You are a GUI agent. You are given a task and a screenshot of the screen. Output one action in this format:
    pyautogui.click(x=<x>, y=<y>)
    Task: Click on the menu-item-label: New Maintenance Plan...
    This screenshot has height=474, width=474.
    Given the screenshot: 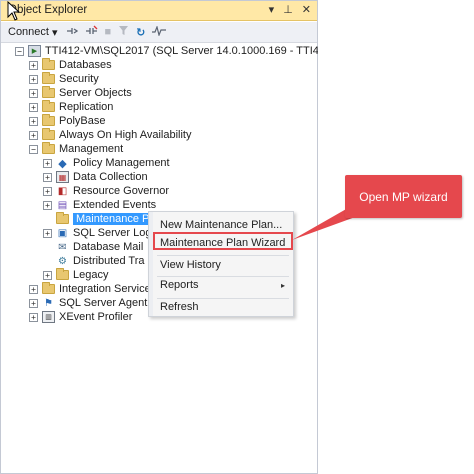 What is the action you would take?
    pyautogui.click(x=221, y=225)
    